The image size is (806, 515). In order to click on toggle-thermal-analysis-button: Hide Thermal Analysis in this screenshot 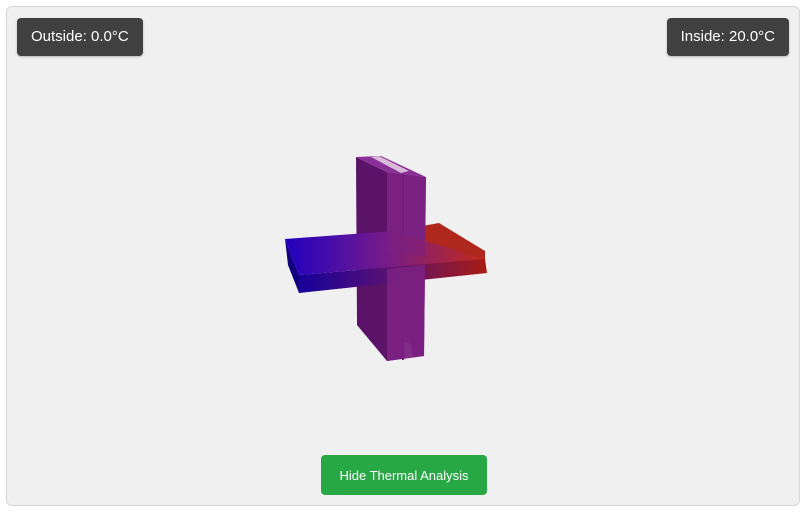, I will do `click(404, 475)`.